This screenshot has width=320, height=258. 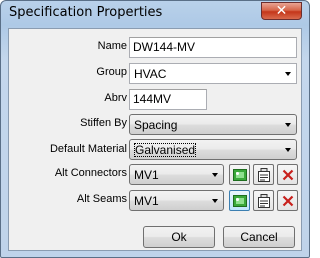 What do you see at coordinates (146, 201) in the screenshot?
I see `alt-seams-value: MV1` at bounding box center [146, 201].